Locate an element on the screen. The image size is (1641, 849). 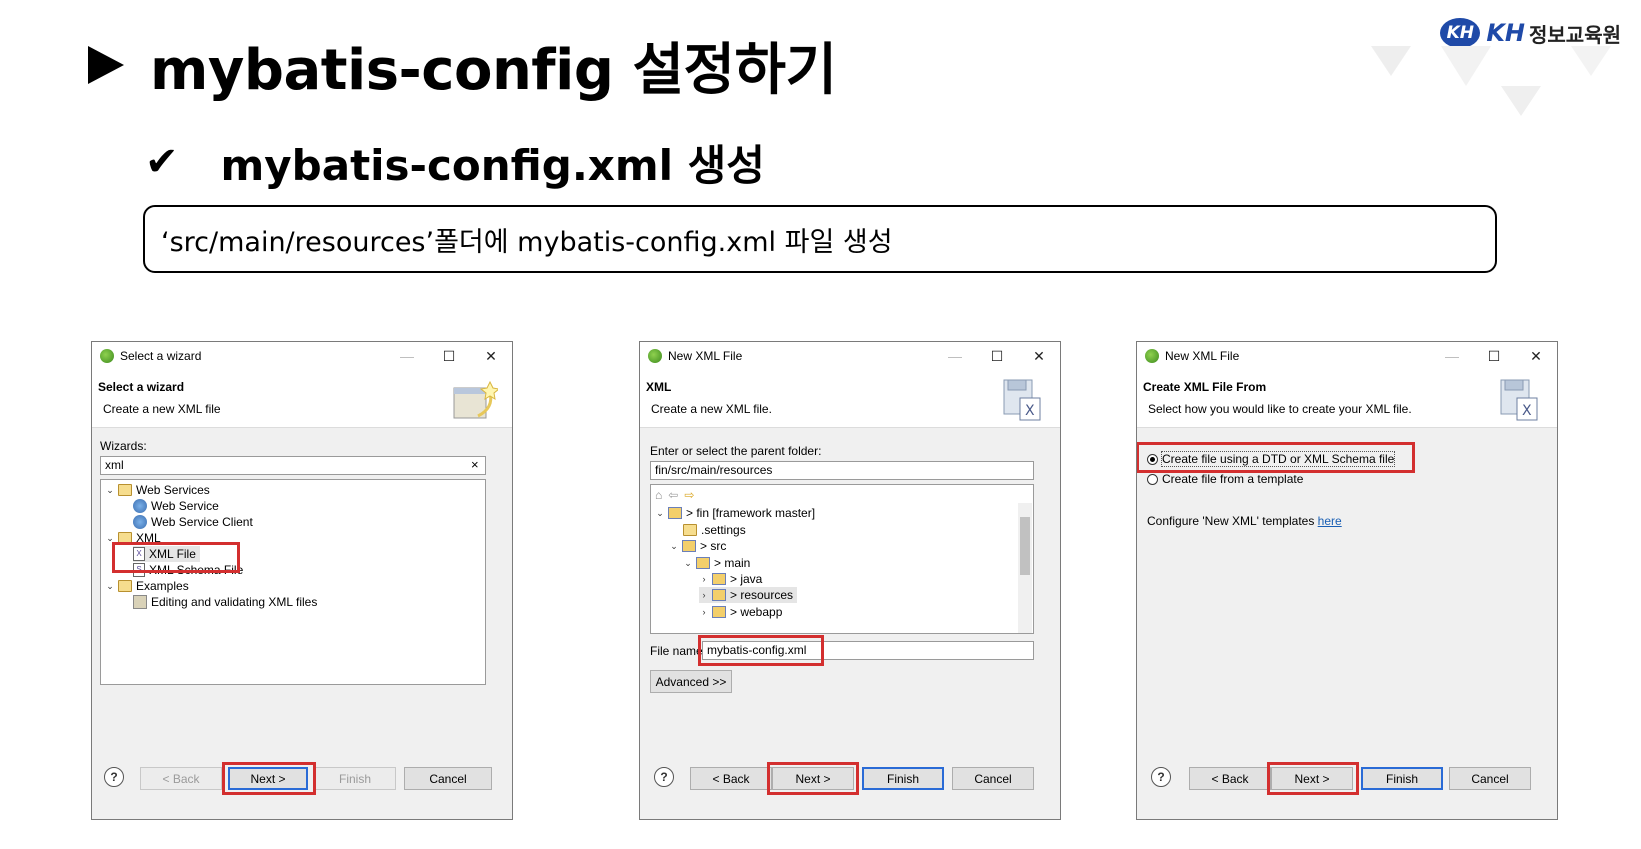
tree-item-resources: › > resources is located at coordinates (748, 595).